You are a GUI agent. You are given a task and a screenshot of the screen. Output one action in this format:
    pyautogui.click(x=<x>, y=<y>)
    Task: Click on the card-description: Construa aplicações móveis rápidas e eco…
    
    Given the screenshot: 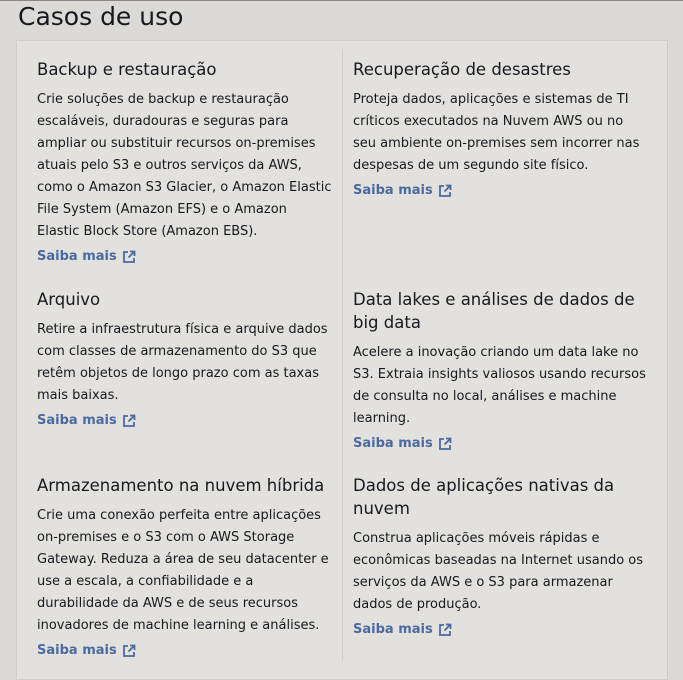 What is the action you would take?
    pyautogui.click(x=498, y=571)
    